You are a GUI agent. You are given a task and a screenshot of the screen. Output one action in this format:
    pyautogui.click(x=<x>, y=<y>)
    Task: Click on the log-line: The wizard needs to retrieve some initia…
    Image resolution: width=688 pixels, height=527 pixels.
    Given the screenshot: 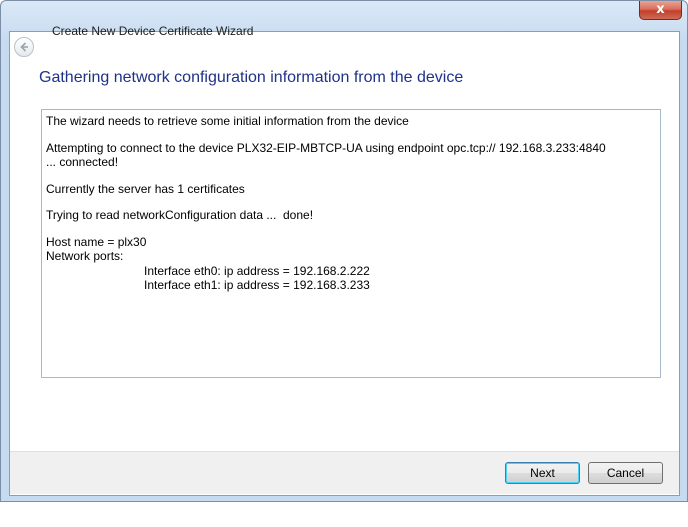 What is the action you would take?
    pyautogui.click(x=227, y=121)
    